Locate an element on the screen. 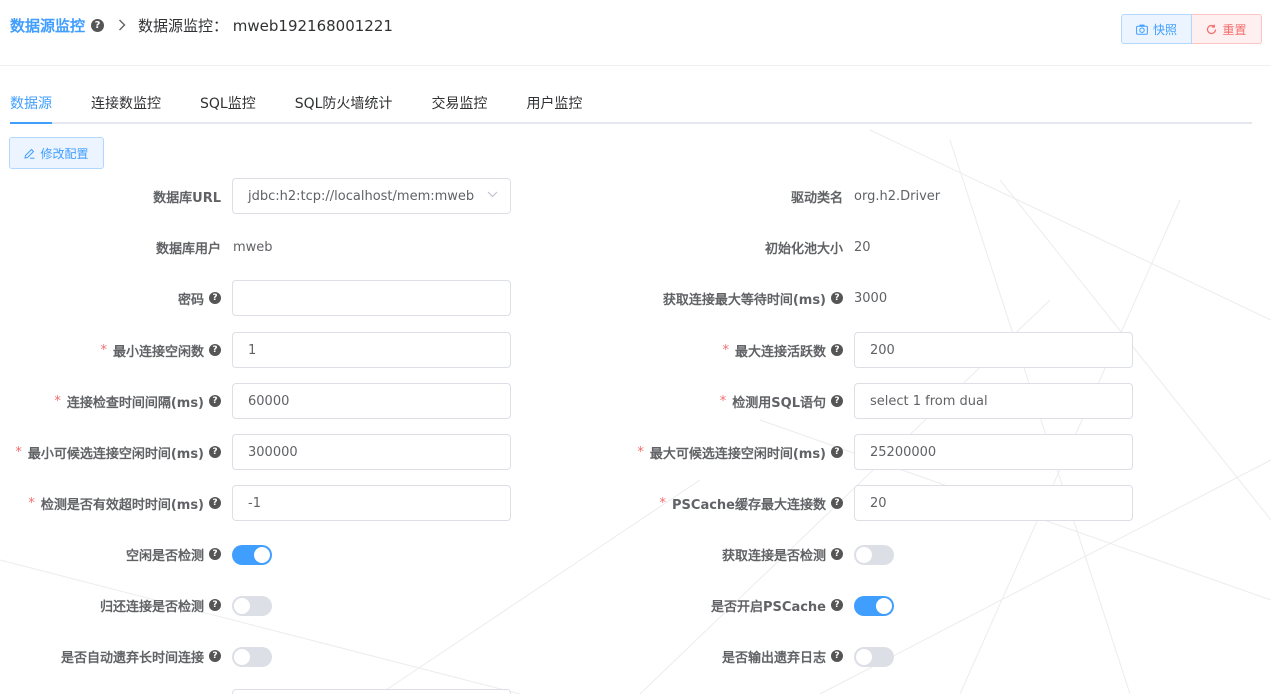 The width and height of the screenshot is (1271, 694). tab-user-monitor: 用户监控 is located at coordinates (554, 105).